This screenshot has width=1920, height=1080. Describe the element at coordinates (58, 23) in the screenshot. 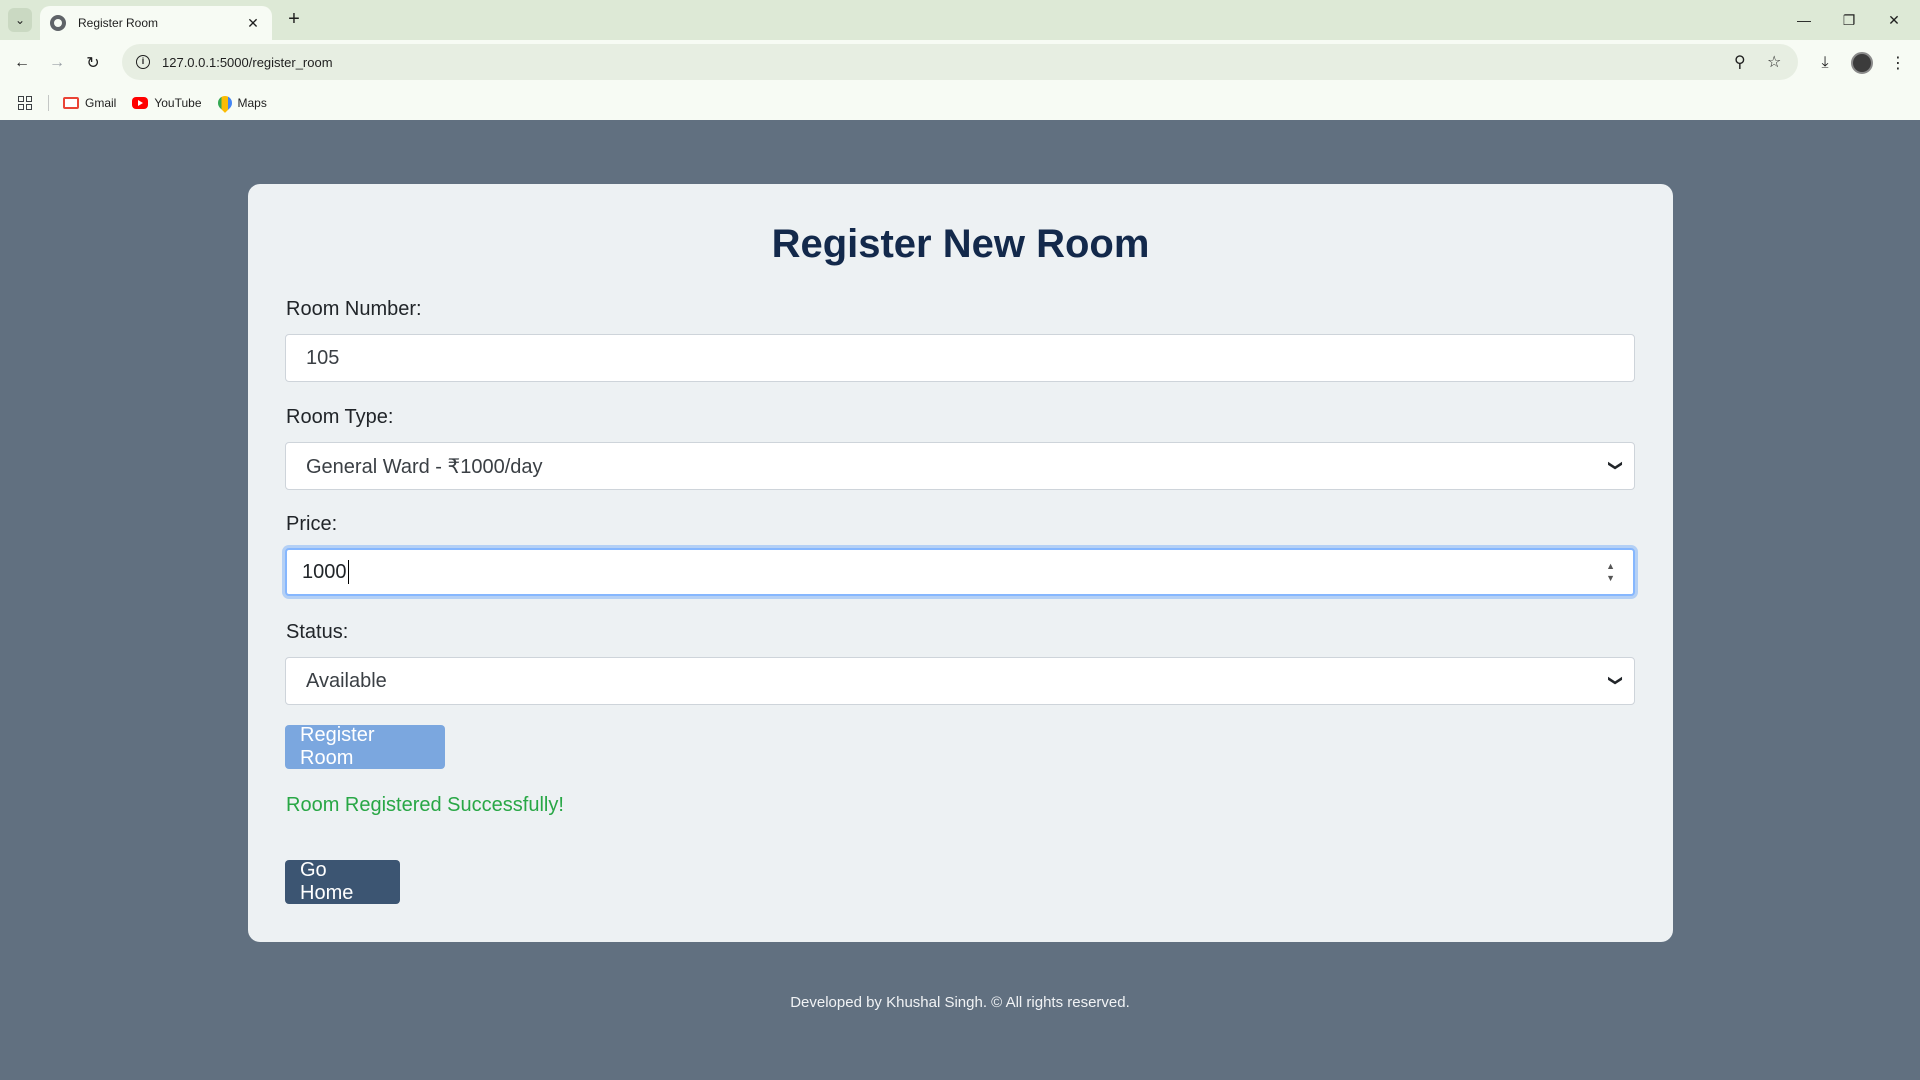

I see `globe-icon` at that location.